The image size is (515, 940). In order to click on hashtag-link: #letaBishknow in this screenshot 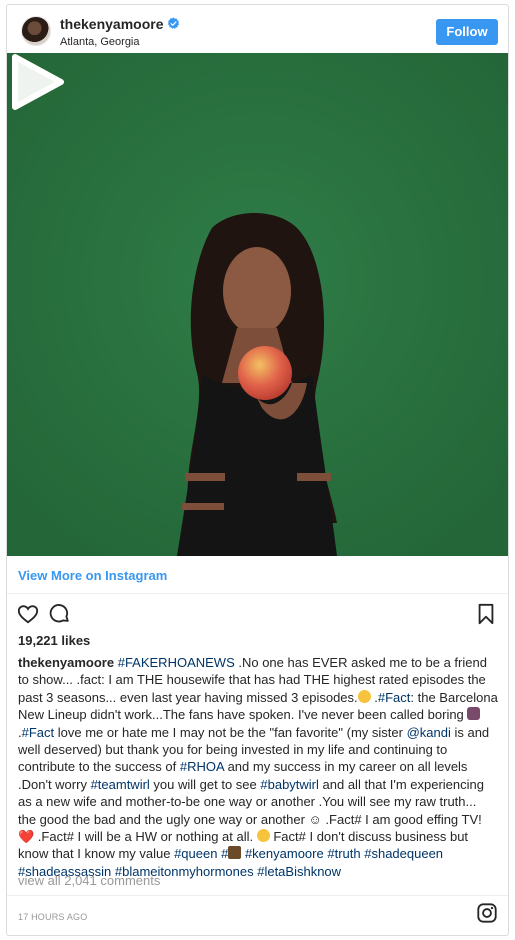, I will do `click(299, 871)`.